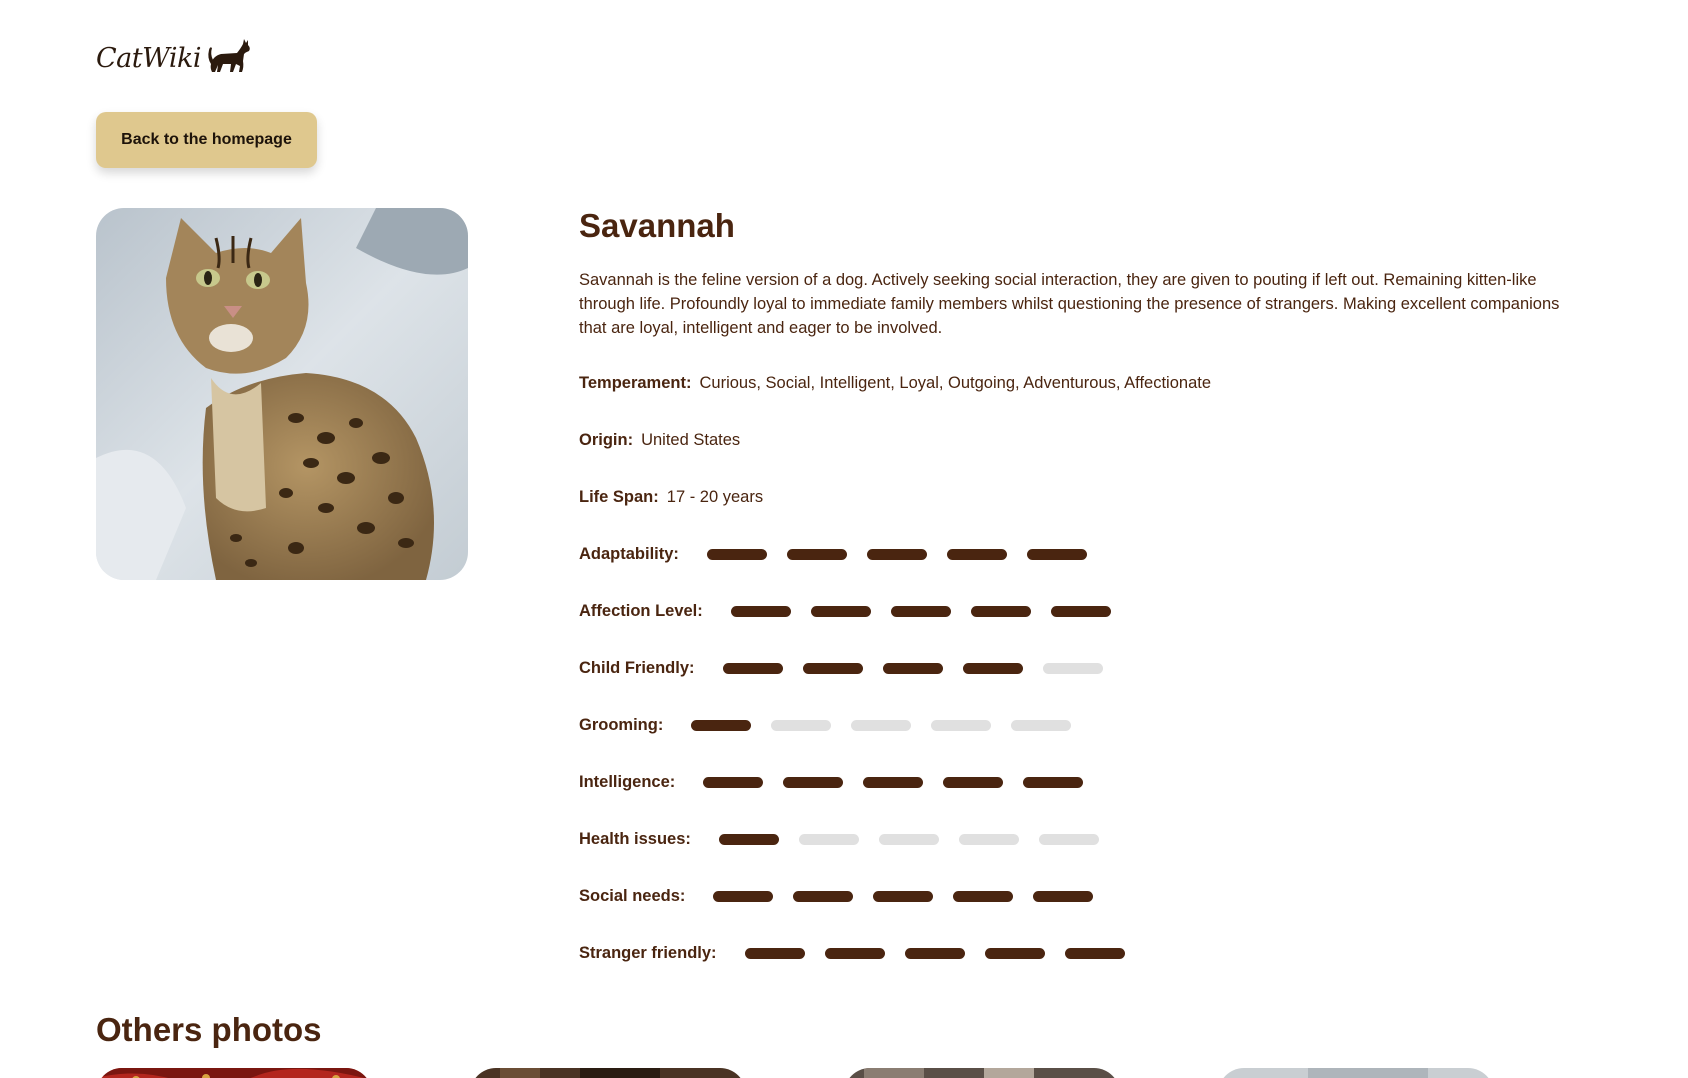 The width and height of the screenshot is (1688, 1078). What do you see at coordinates (637, 667) in the screenshot?
I see `rating-label: Child Friendly:` at bounding box center [637, 667].